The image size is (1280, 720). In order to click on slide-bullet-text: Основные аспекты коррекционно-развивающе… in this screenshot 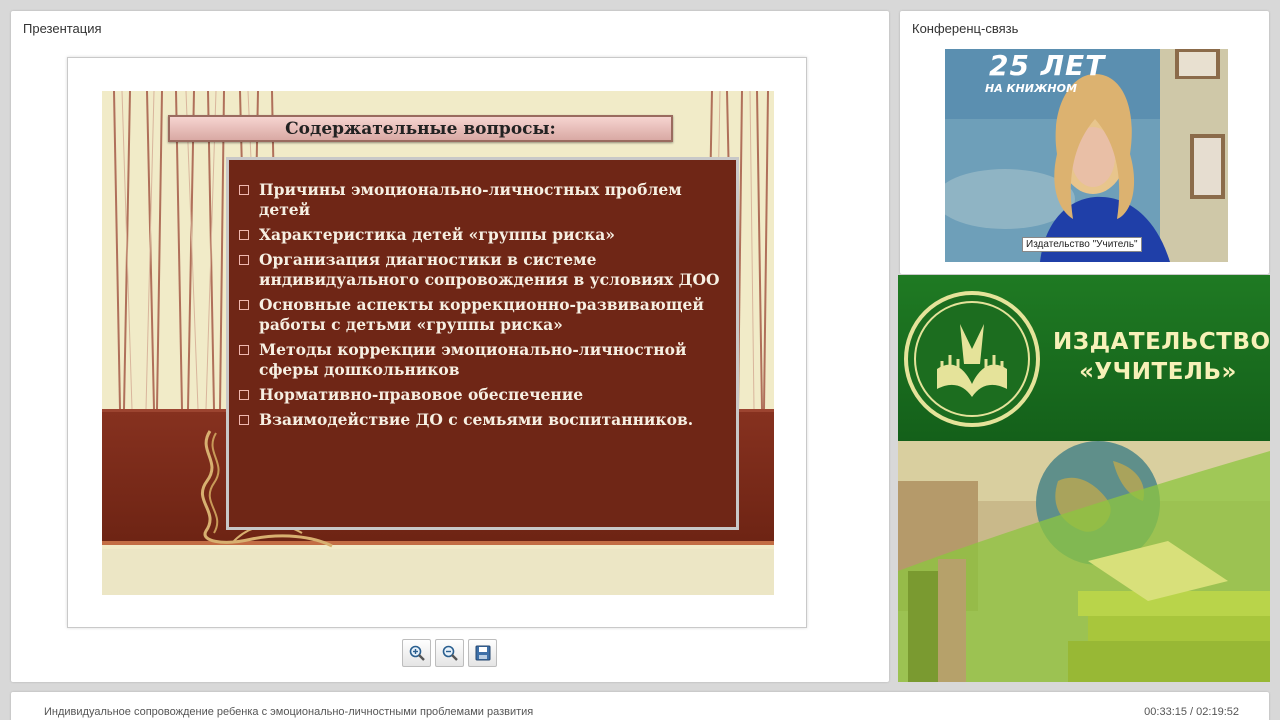, I will do `click(481, 314)`.